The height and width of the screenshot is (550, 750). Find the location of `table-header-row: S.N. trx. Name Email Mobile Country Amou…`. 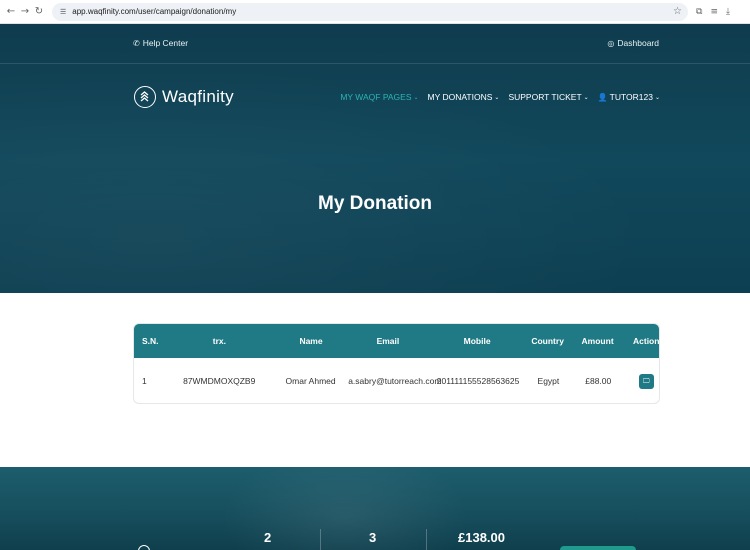

table-header-row: S.N. trx. Name Email Mobile Country Amou… is located at coordinates (396, 341).